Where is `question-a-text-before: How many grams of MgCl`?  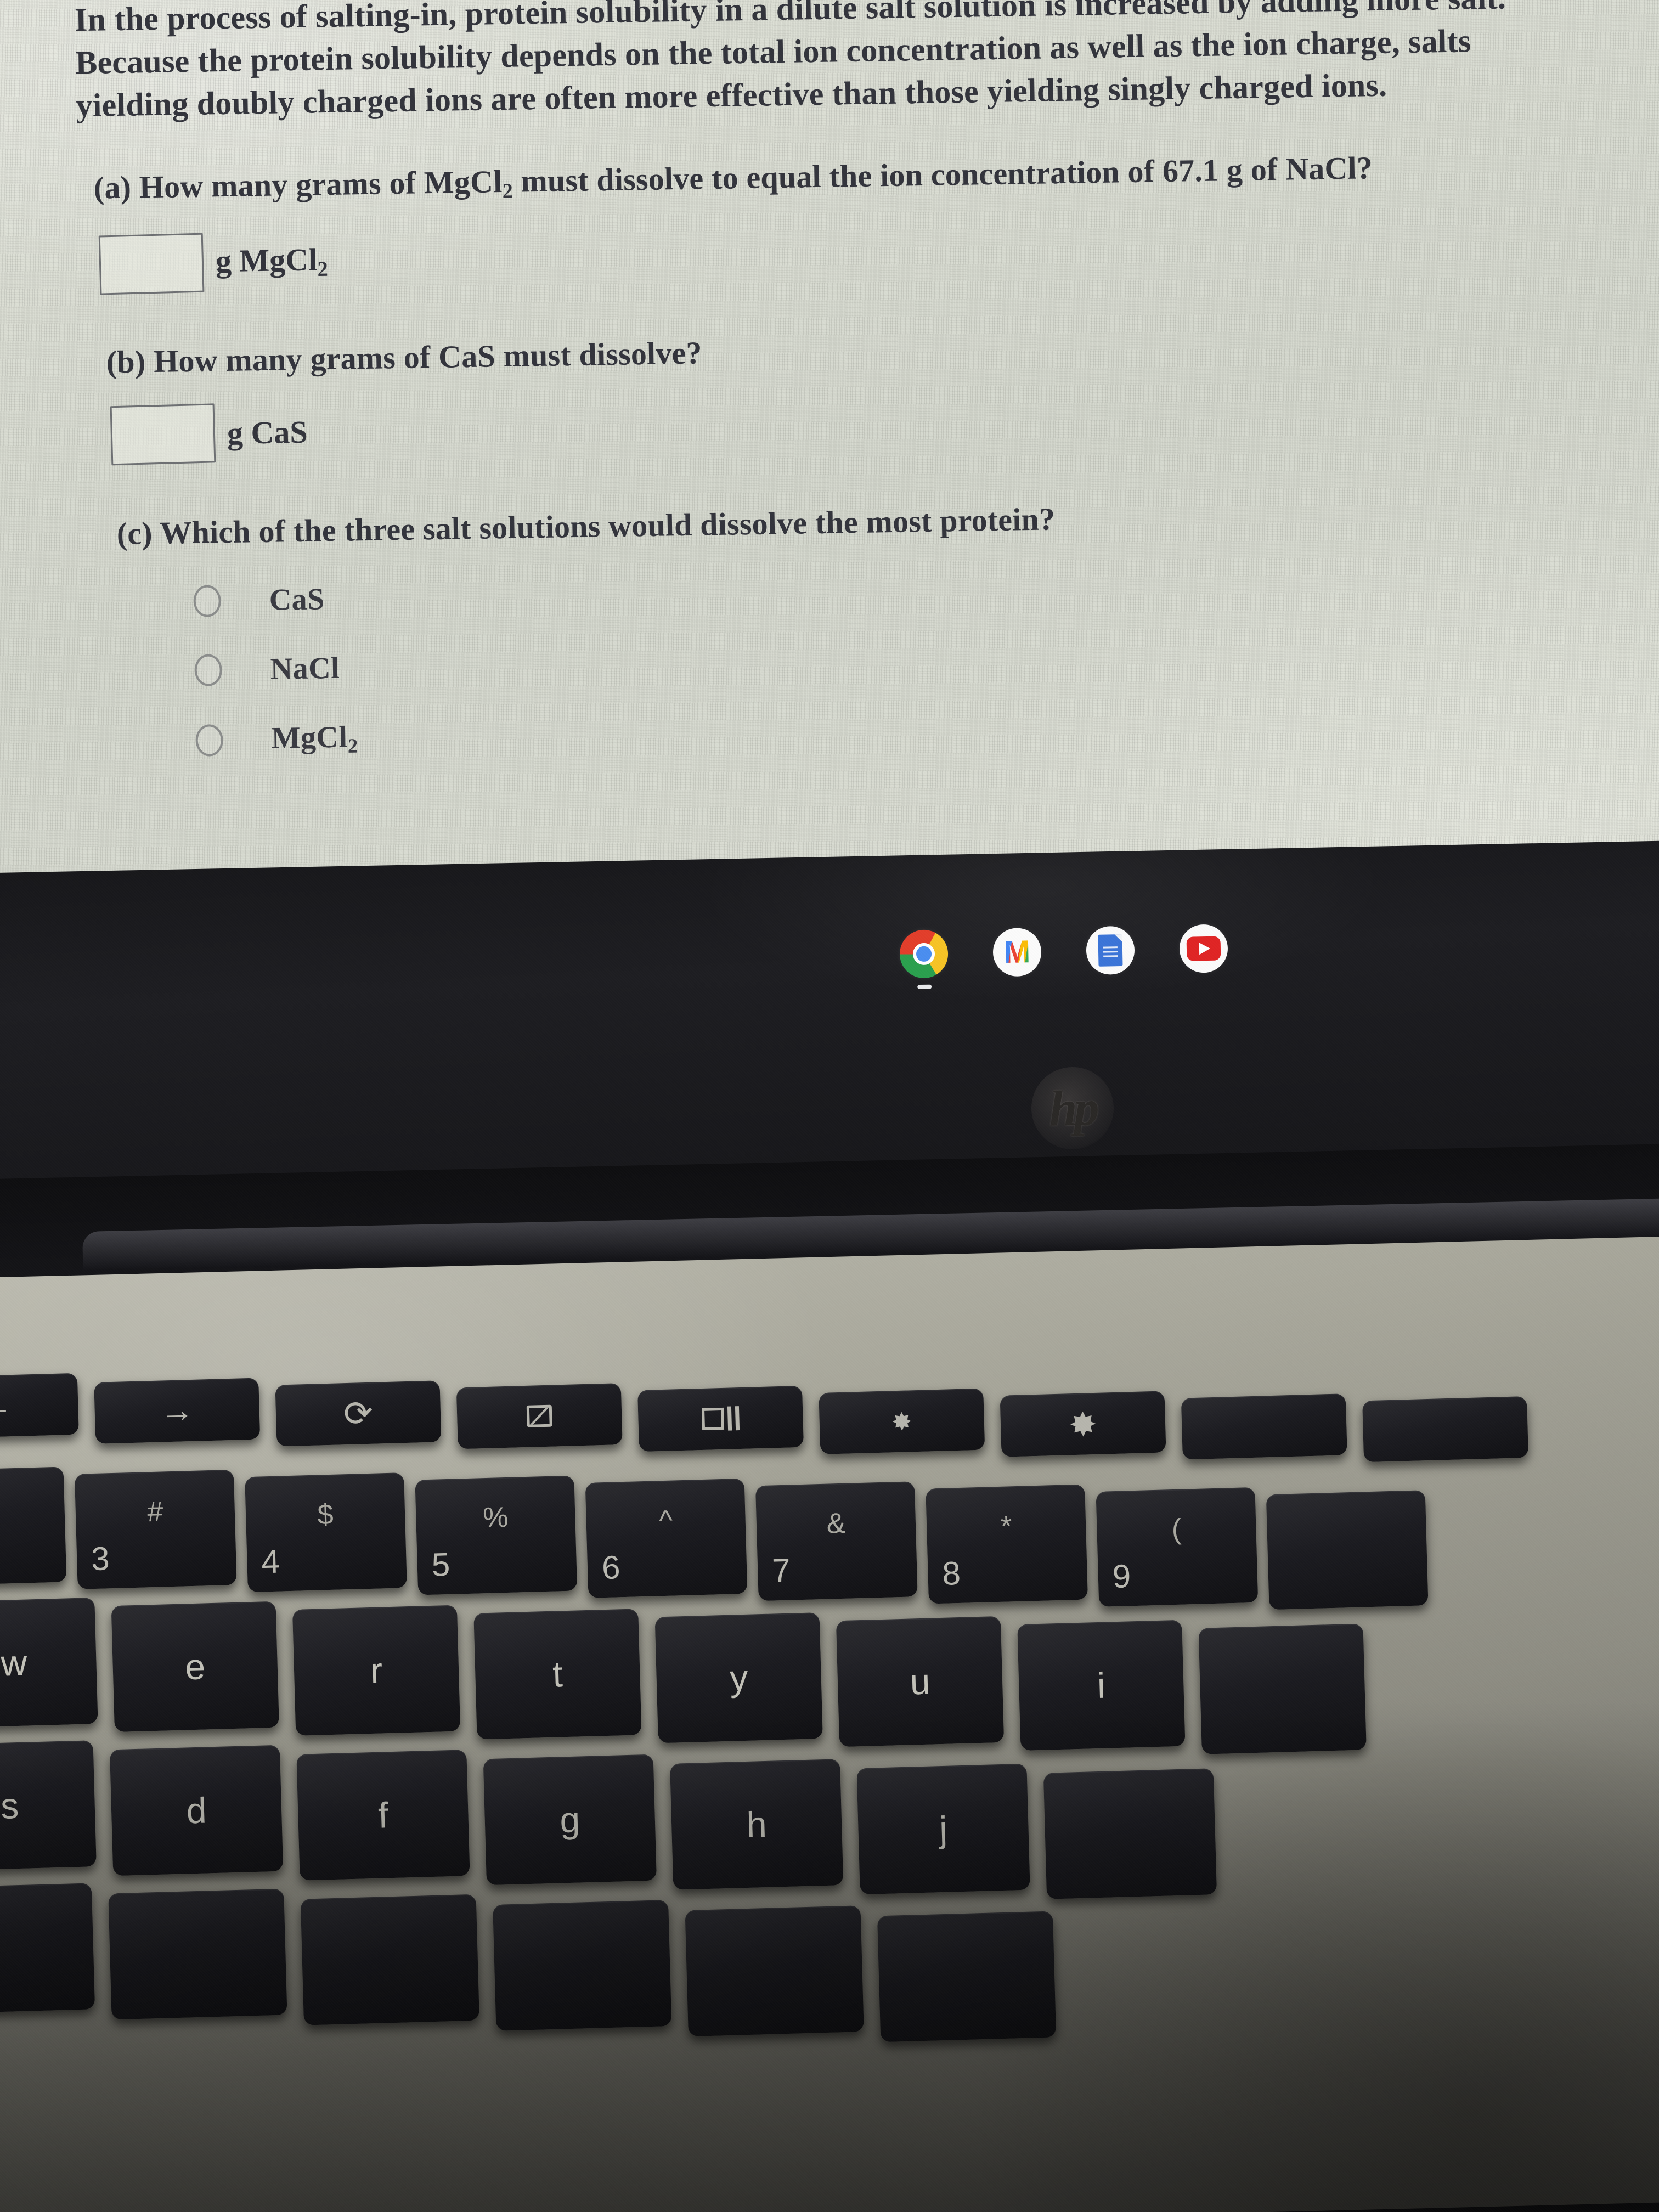 question-a-text-before: How many grams of MgCl is located at coordinates (321, 184).